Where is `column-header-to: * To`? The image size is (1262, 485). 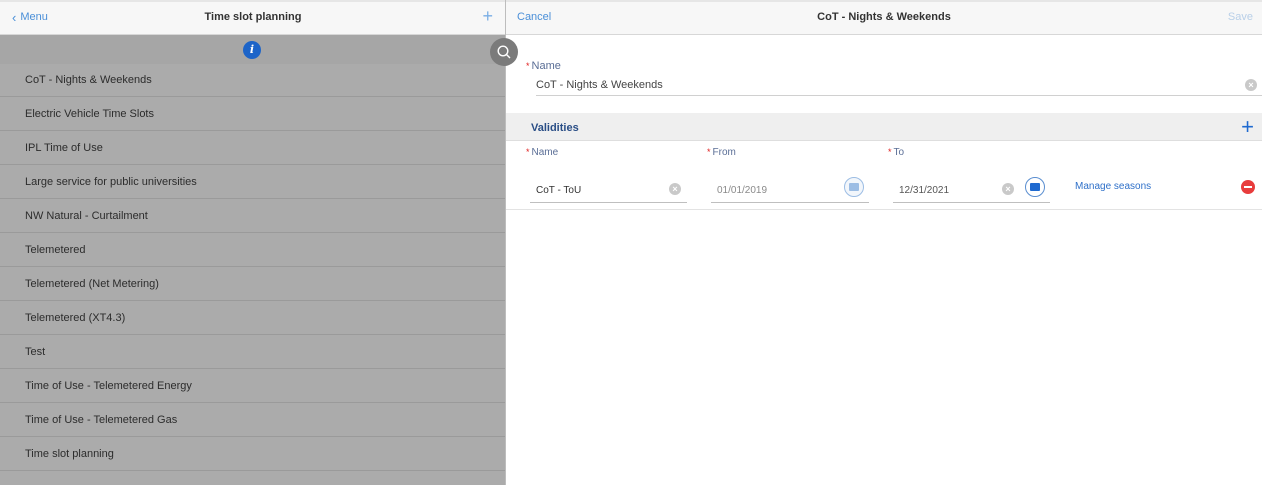
column-header-to: * To is located at coordinates (896, 152).